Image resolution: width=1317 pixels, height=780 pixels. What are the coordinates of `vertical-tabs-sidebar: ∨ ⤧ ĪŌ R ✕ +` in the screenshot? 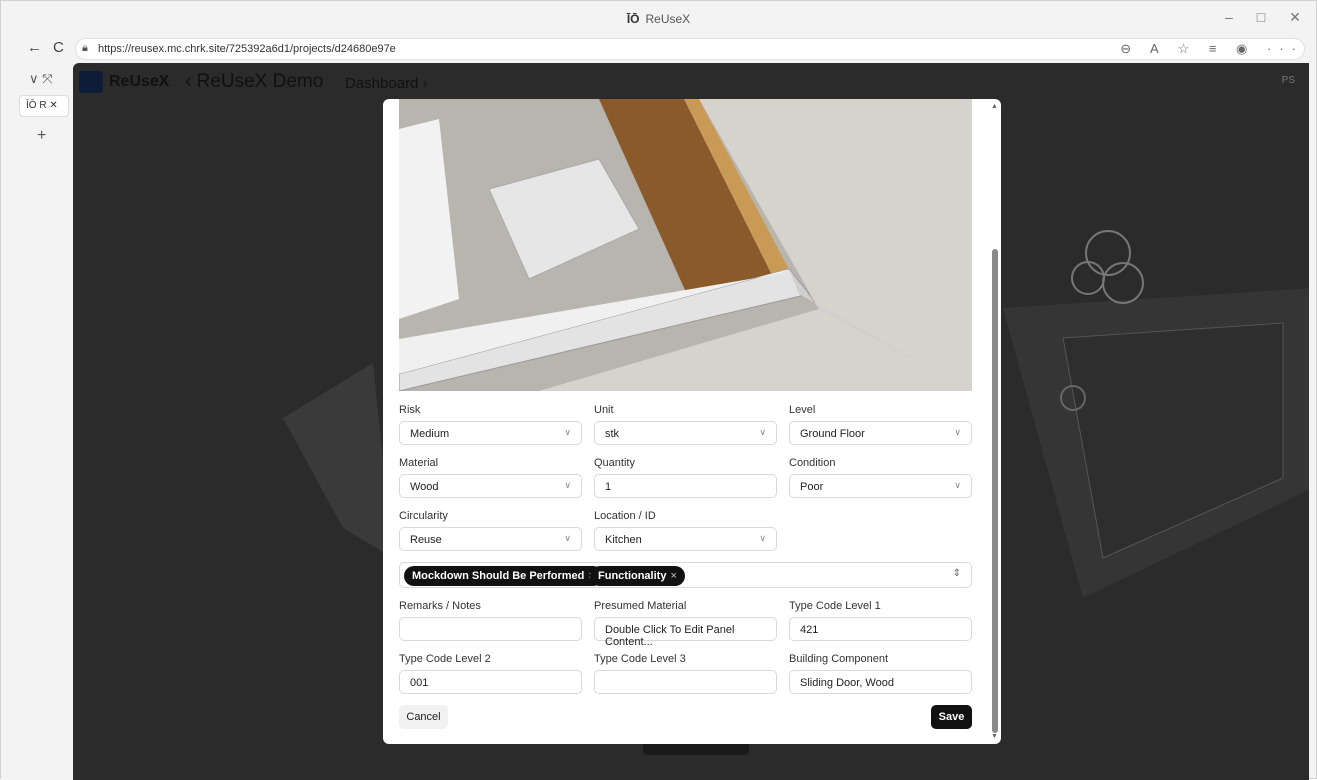 It's located at (37, 421).